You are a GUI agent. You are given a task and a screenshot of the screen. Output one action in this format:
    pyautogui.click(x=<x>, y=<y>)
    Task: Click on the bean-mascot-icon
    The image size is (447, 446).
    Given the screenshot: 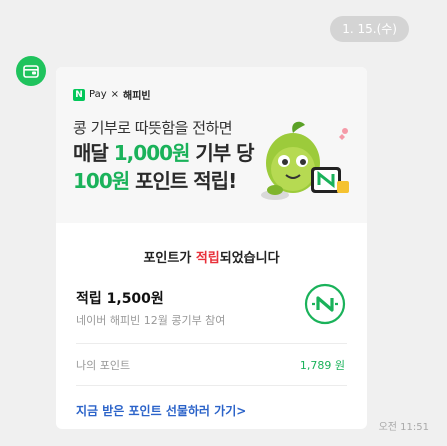 What is the action you would take?
    pyautogui.click(x=305, y=160)
    